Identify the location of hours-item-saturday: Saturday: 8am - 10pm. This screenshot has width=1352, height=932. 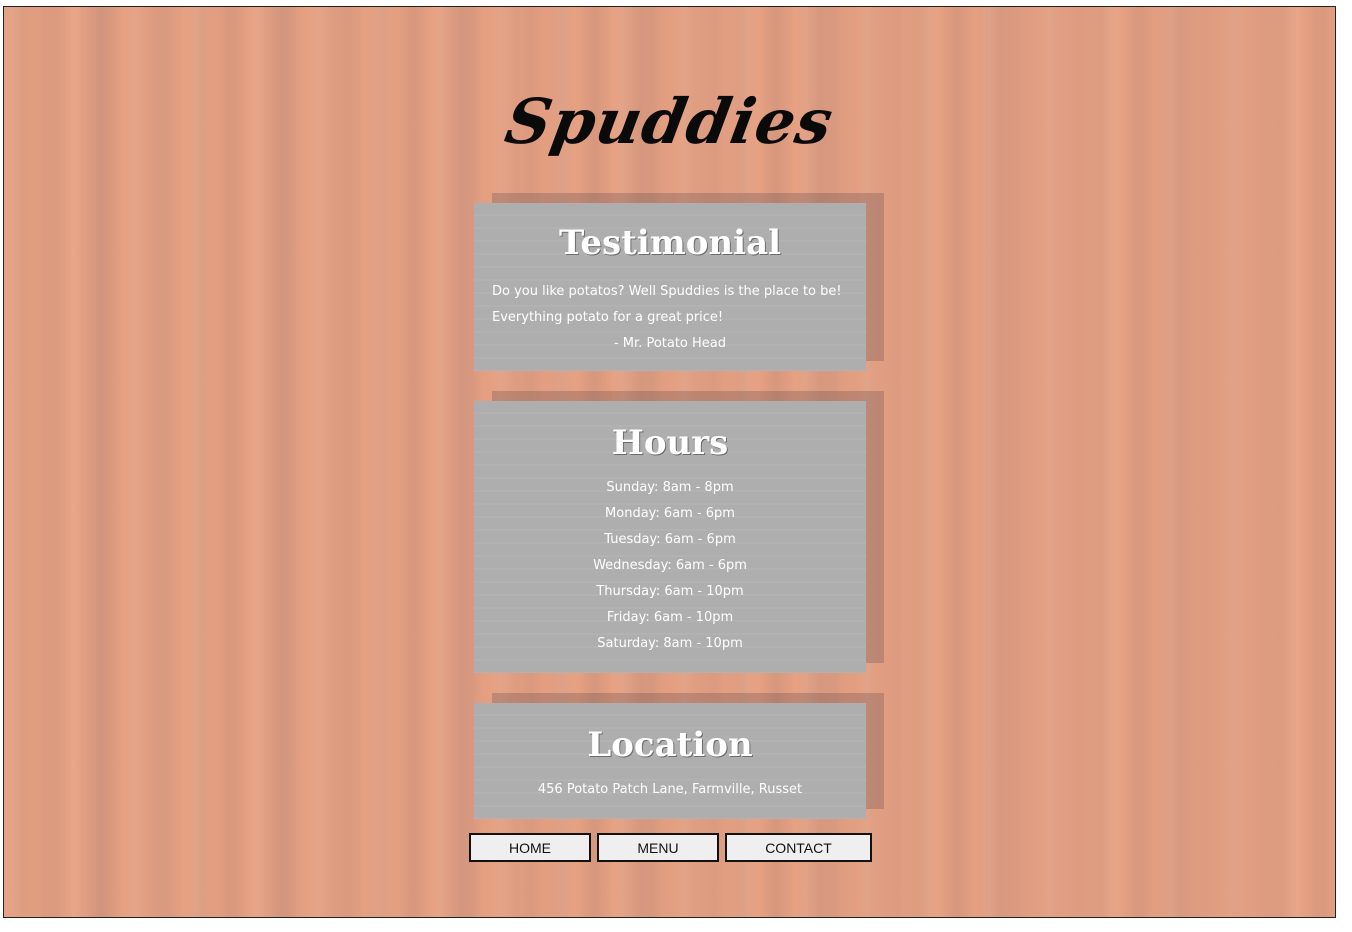
(670, 643).